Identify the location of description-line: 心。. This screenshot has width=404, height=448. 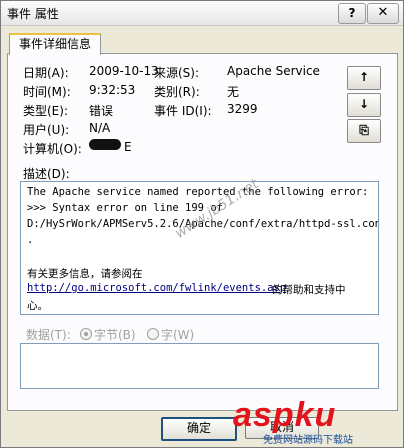
(37, 306).